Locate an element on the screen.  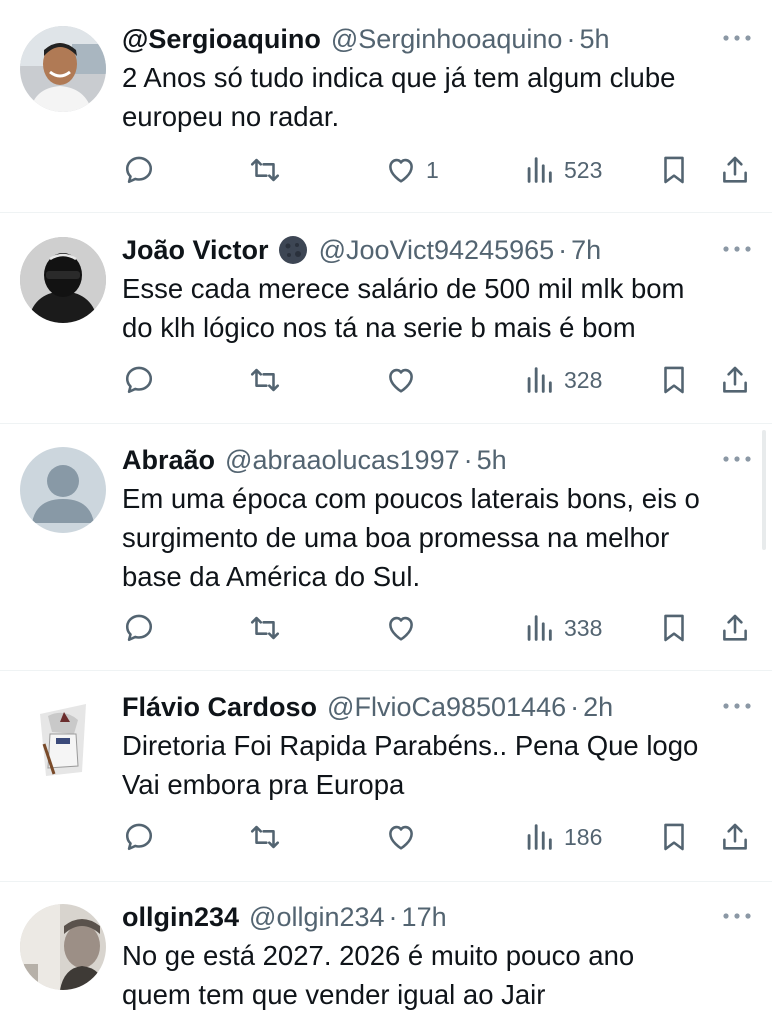
display-name: Abraão is located at coordinates (168, 460).